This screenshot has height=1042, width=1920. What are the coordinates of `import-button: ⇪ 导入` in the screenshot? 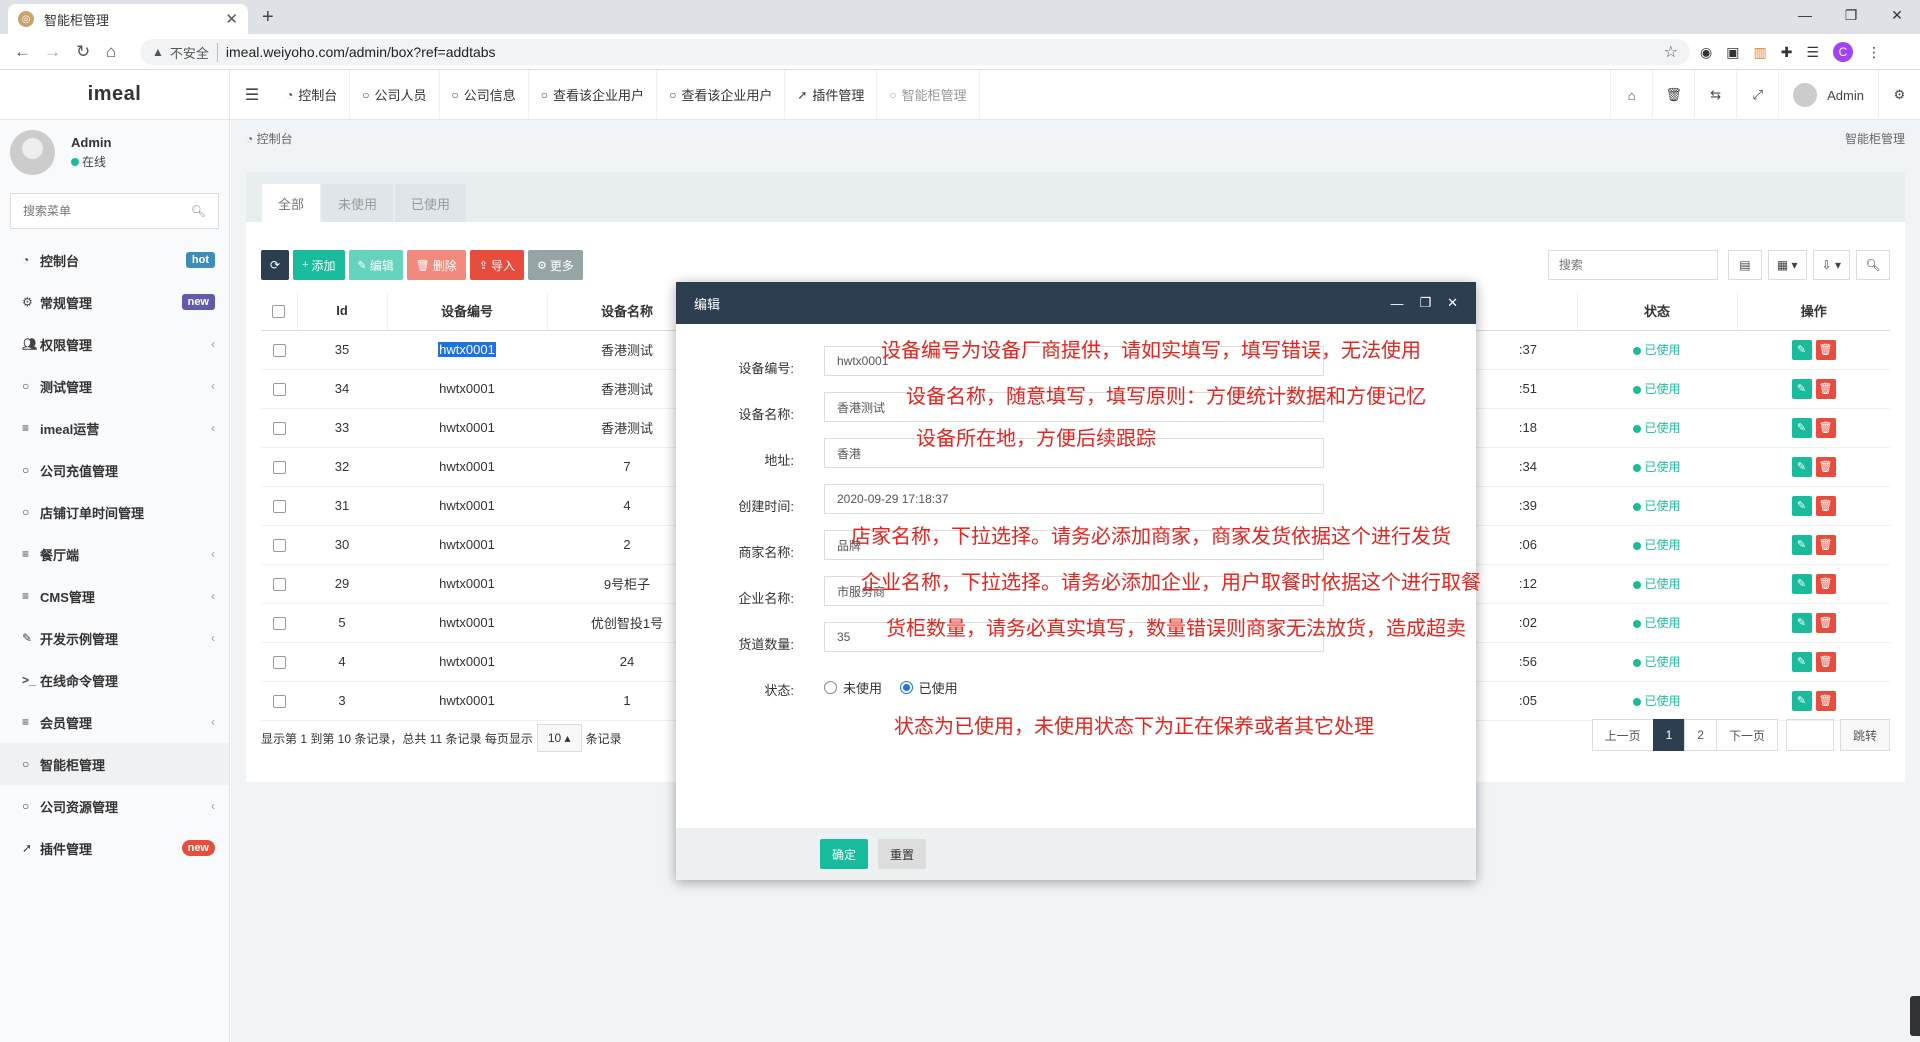 It's located at (496, 265).